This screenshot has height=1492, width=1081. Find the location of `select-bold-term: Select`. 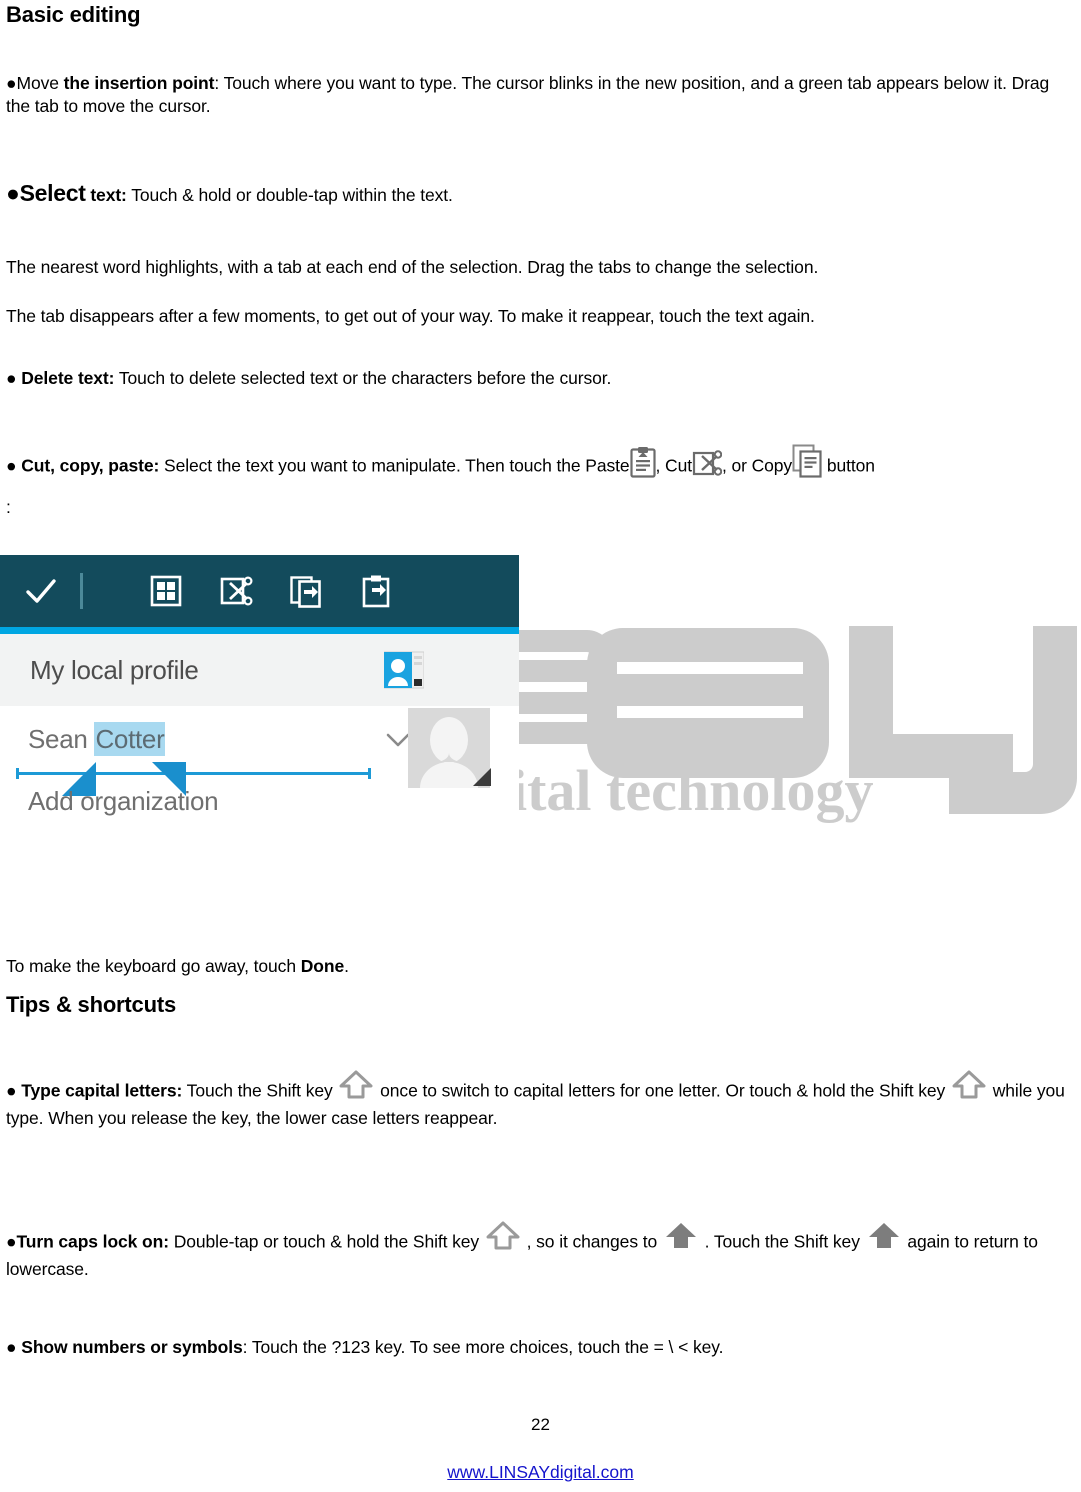

select-bold-term: Select is located at coordinates (52, 193).